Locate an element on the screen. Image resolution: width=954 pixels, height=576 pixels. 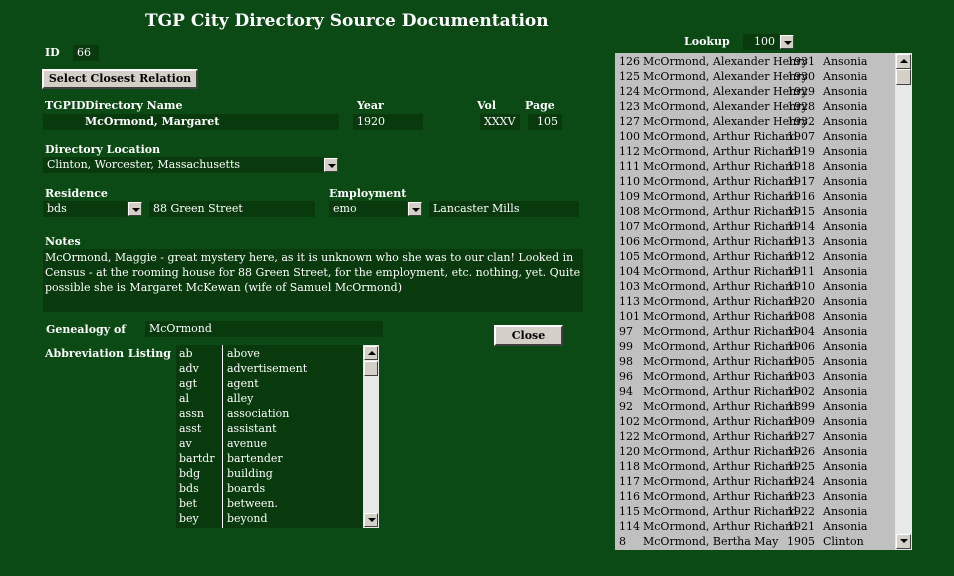
lookup-row-year: 1920 is located at coordinates (801, 301).